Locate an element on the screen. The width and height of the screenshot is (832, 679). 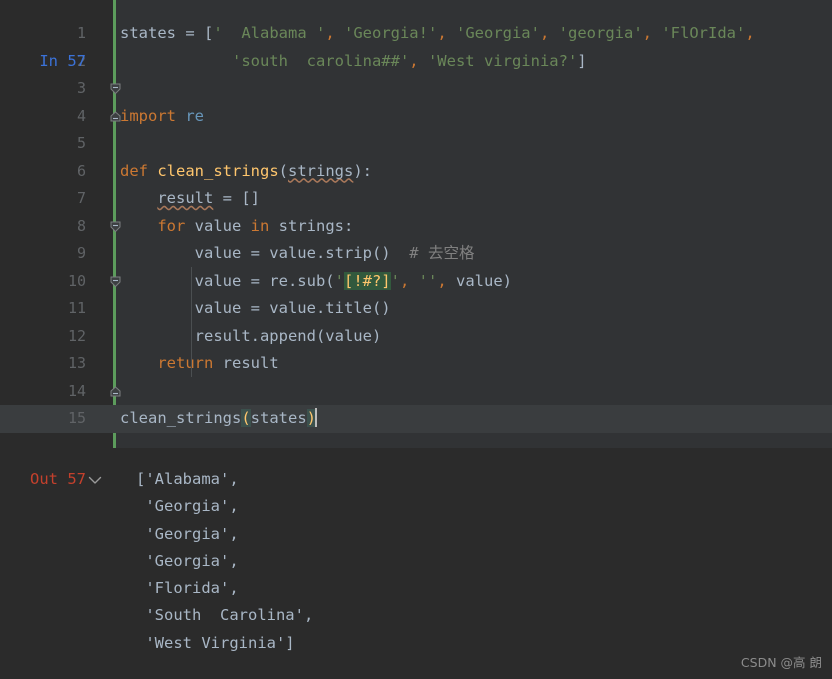
code-line-5: 5 is located at coordinates (416, 144).